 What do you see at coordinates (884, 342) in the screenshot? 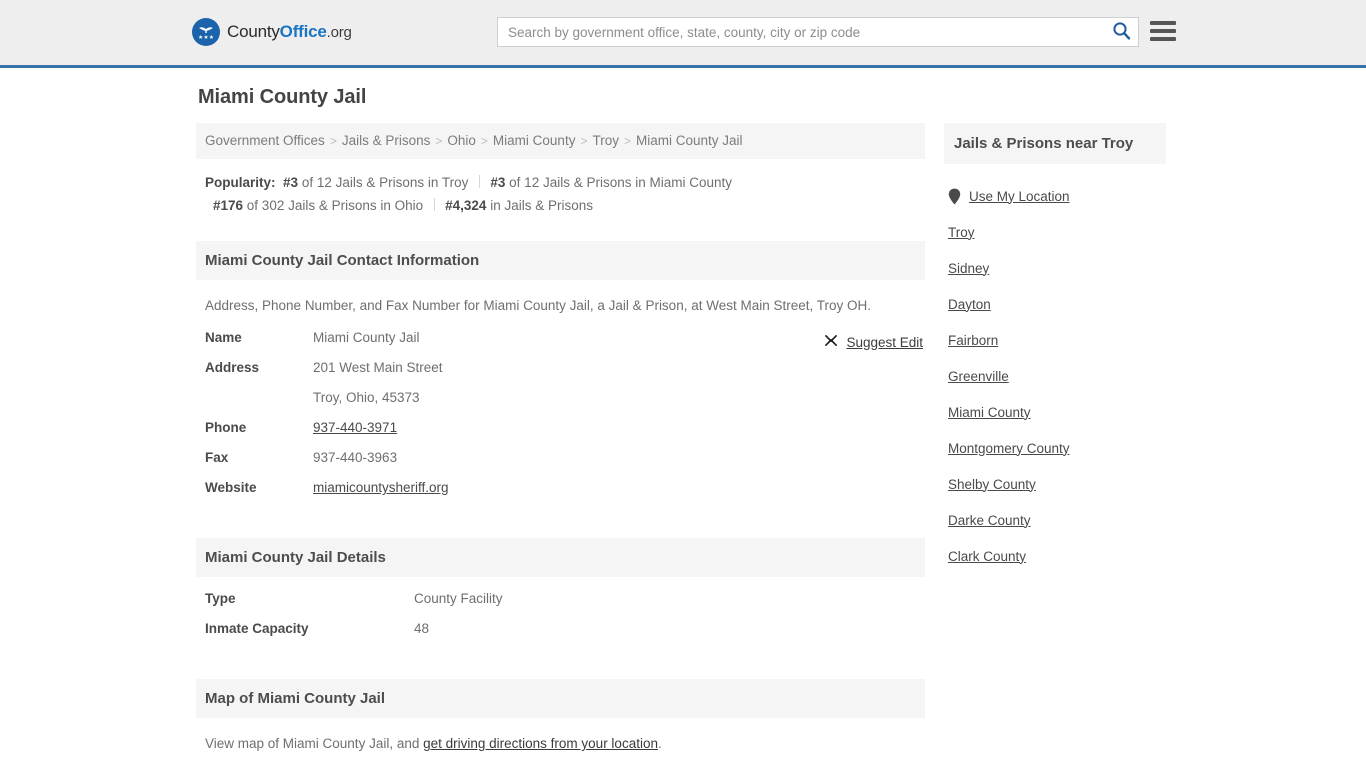
I see `suggest-edit-label: Suggest Edit` at bounding box center [884, 342].